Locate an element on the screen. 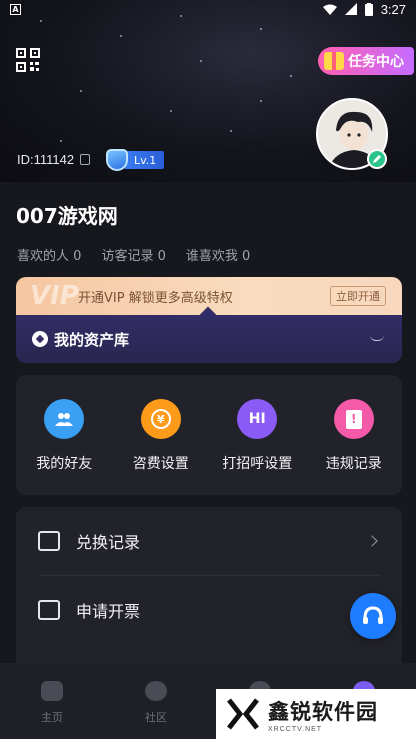  menu-item-invoice: 申请开票 is located at coordinates (209, 609).